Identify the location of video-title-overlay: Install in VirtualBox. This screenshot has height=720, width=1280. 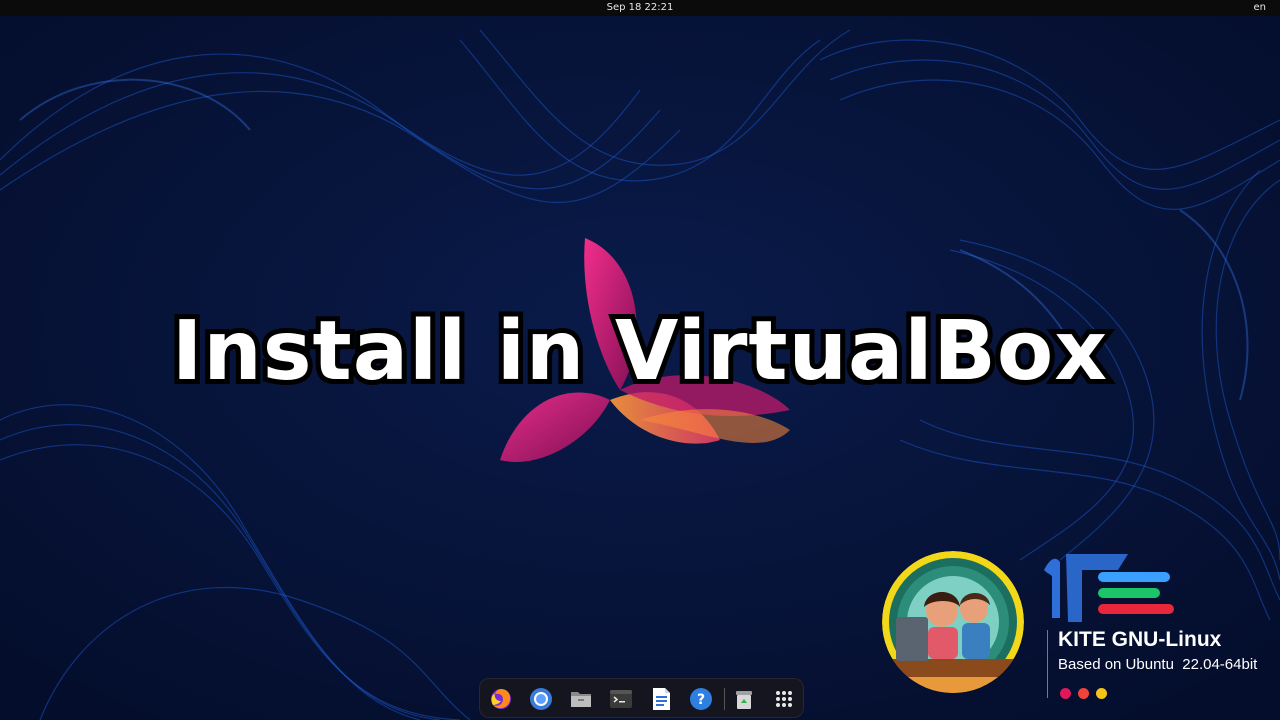
(639, 351).